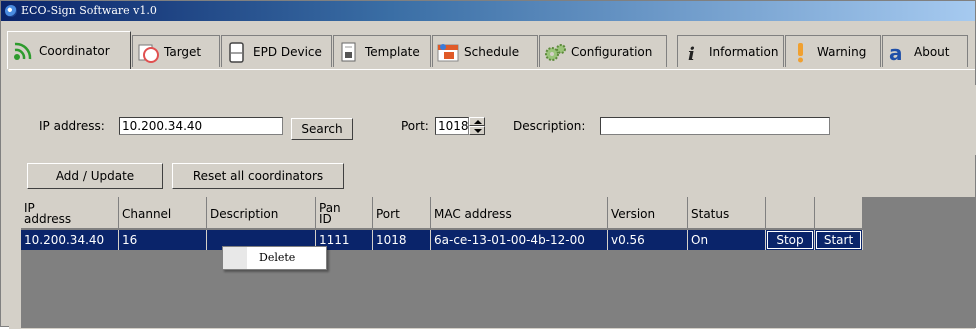 The width and height of the screenshot is (976, 329). I want to click on stop-button: Stop, so click(790, 240).